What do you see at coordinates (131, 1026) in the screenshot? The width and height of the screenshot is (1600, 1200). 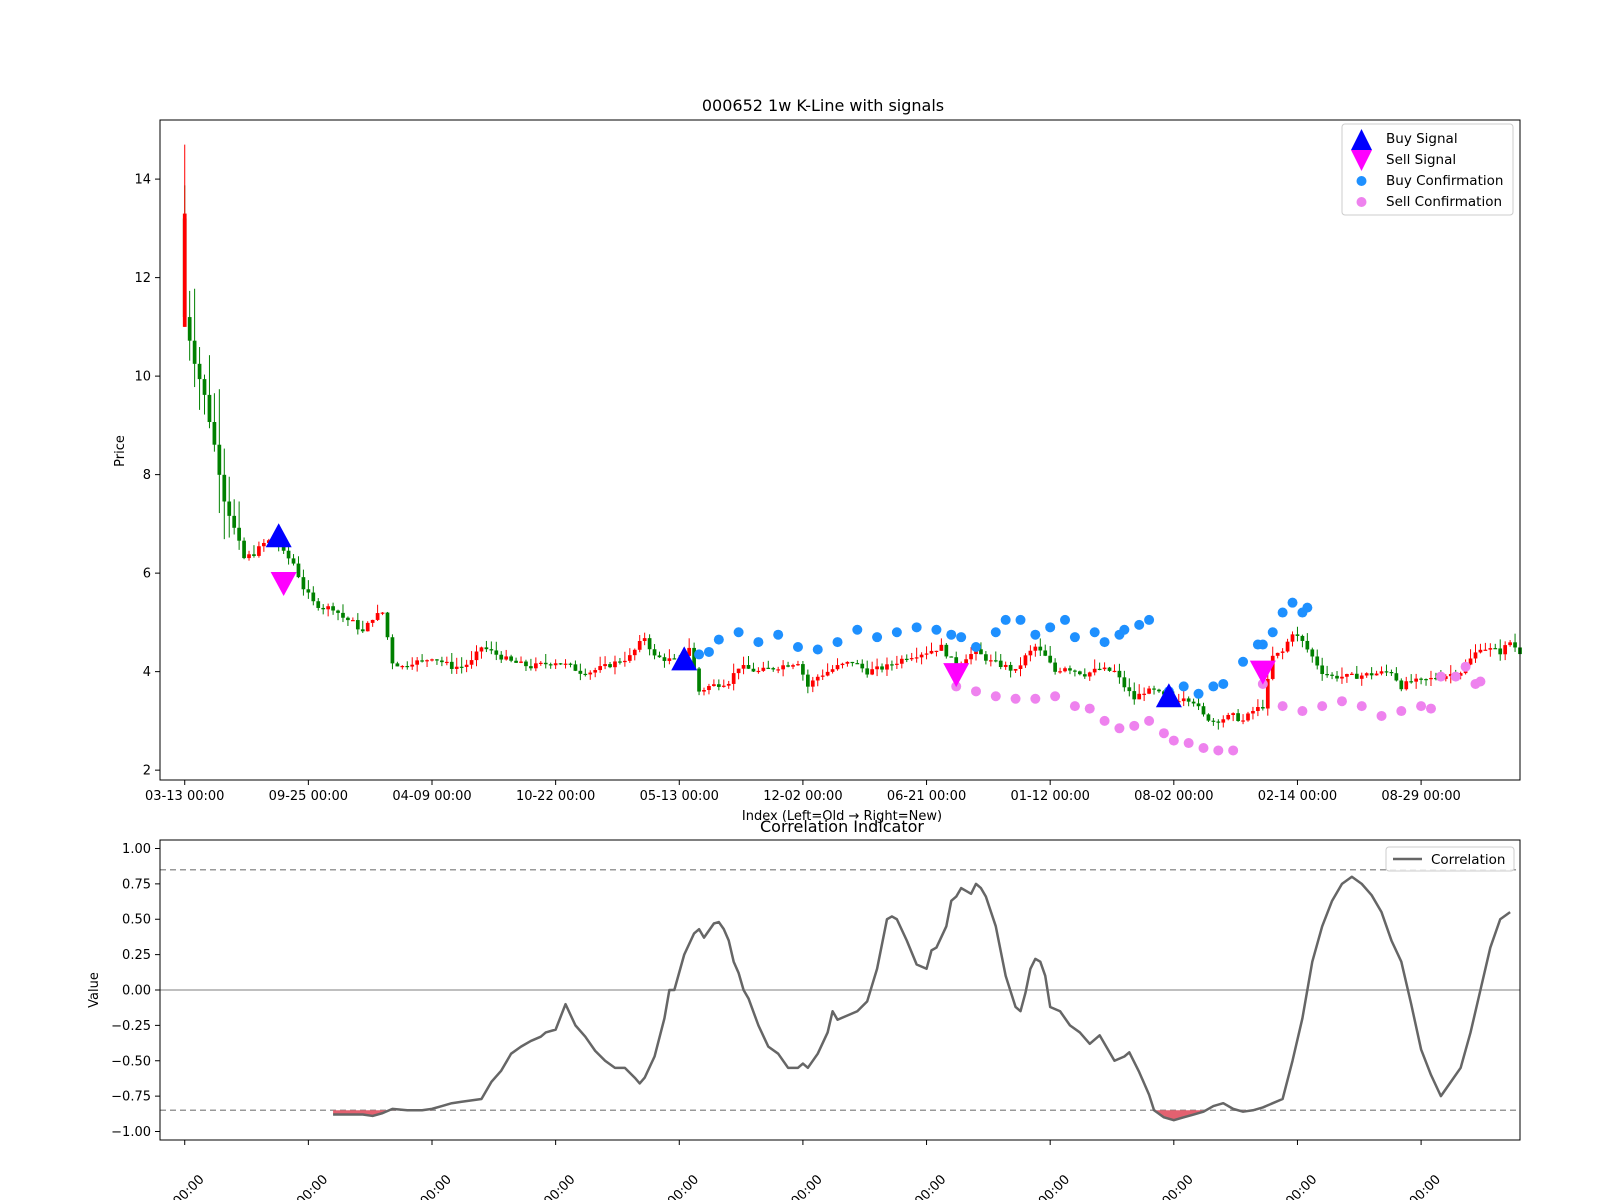 I see `correlation-y-tick-label: −0.25` at bounding box center [131, 1026].